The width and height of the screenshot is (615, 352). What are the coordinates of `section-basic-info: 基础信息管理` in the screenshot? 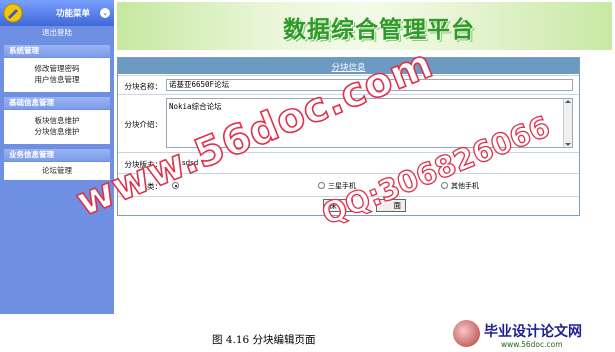 It's located at (57, 103).